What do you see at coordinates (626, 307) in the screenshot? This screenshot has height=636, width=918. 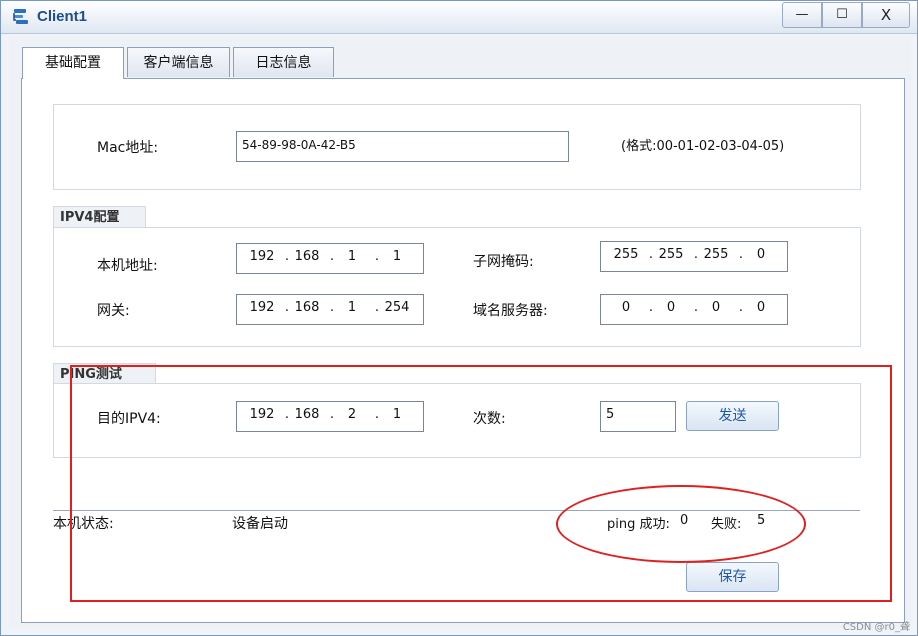 I see `dns-octet-1: 0` at bounding box center [626, 307].